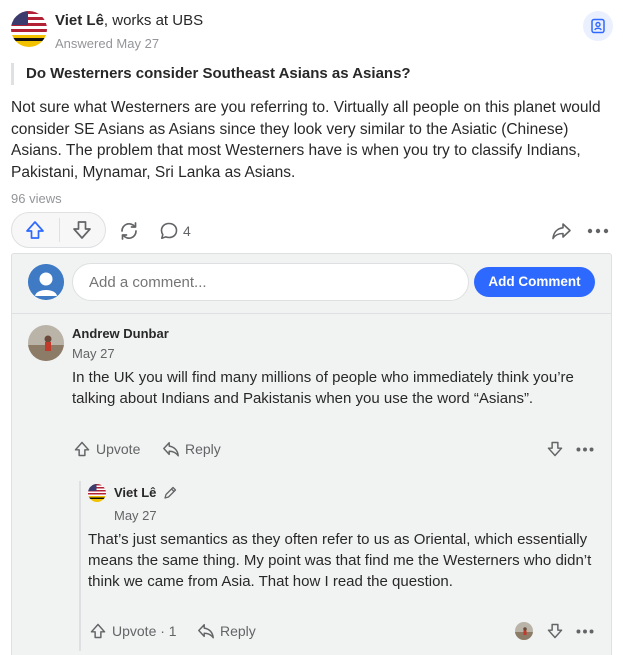 Image resolution: width=623 pixels, height=655 pixels. What do you see at coordinates (144, 631) in the screenshot?
I see `upvote-label: Upvote · 1` at bounding box center [144, 631].